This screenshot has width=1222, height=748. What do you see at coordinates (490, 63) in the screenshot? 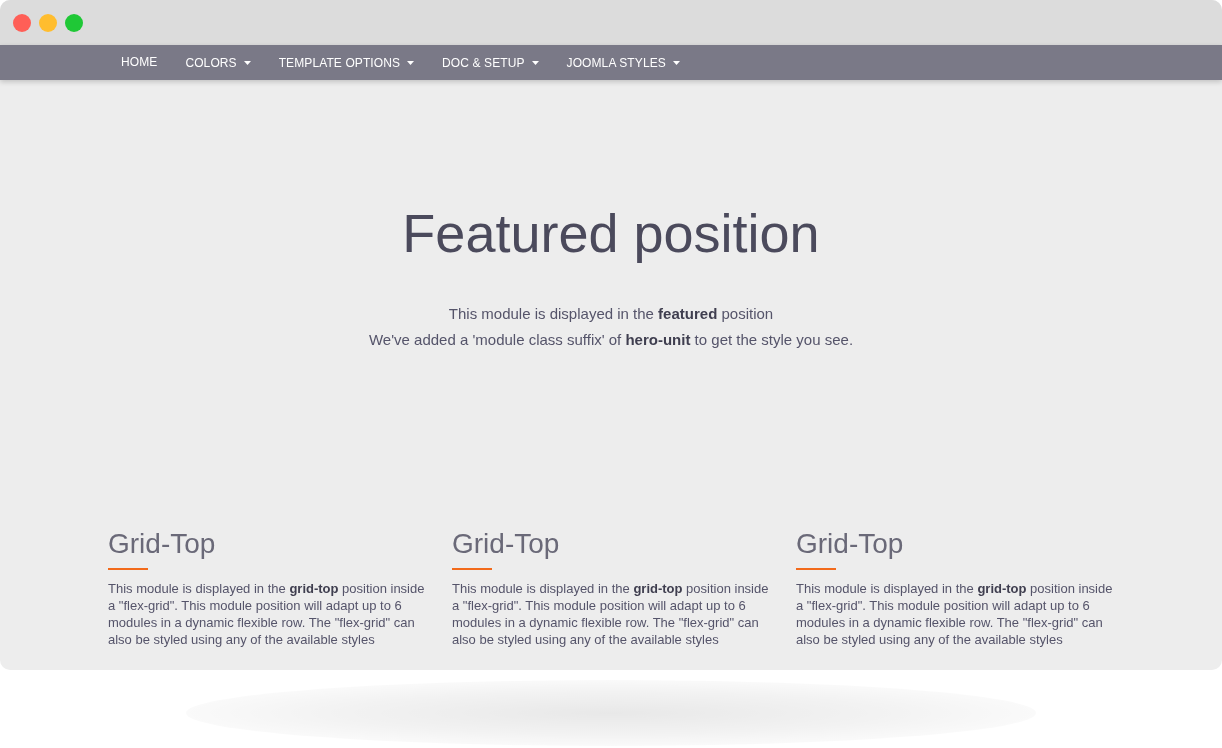
I see `nav-link: DOC & SETUP` at bounding box center [490, 63].